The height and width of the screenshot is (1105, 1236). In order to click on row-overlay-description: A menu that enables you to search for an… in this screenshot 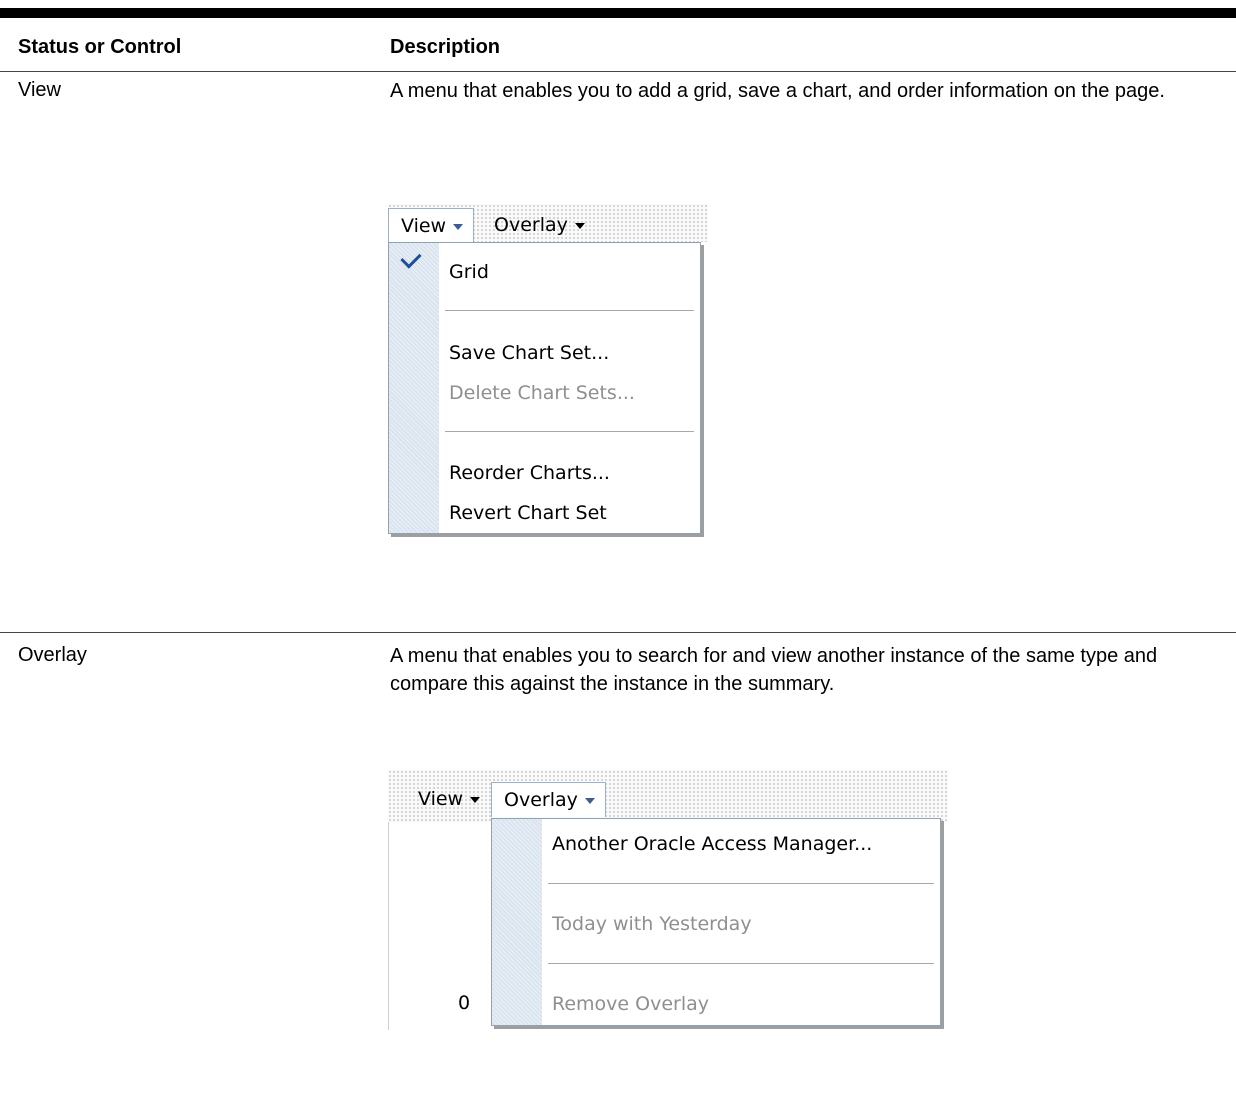, I will do `click(774, 670)`.